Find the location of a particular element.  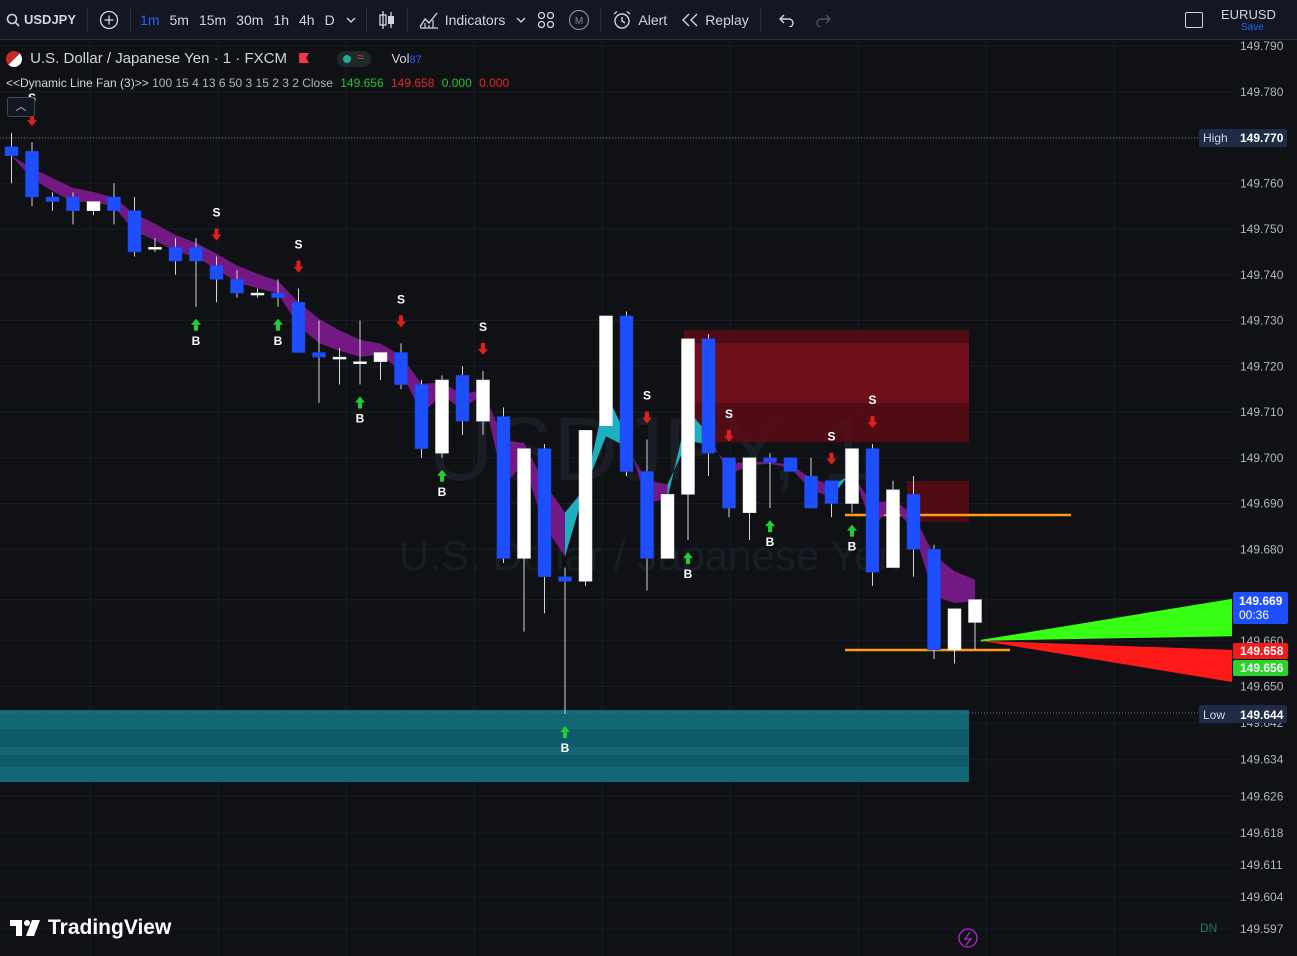

redo-button is located at coordinates (824, 20).